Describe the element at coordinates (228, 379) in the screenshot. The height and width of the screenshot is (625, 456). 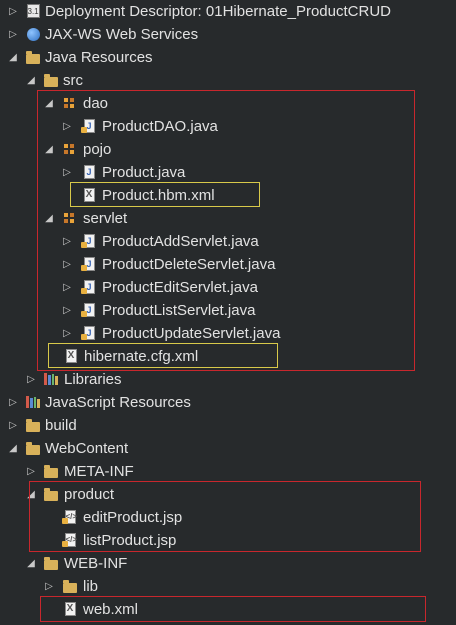
I see `tree-row-libraries: ▷ Libraries` at that location.